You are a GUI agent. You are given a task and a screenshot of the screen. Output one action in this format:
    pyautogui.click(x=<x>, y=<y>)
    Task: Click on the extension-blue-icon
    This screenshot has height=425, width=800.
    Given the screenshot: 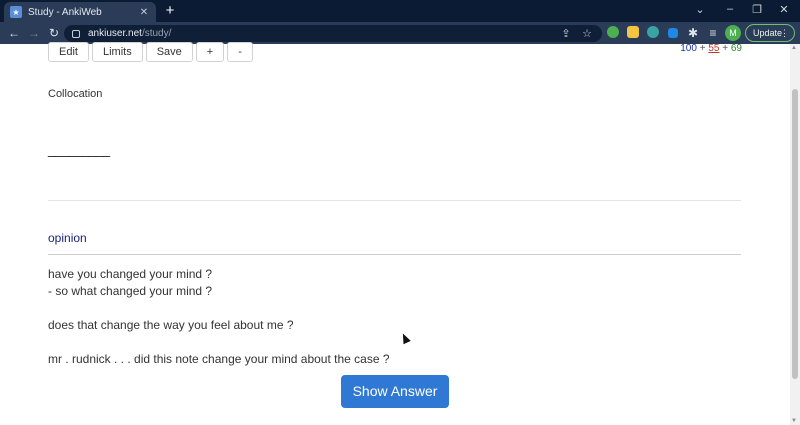 What is the action you would take?
    pyautogui.click(x=673, y=33)
    